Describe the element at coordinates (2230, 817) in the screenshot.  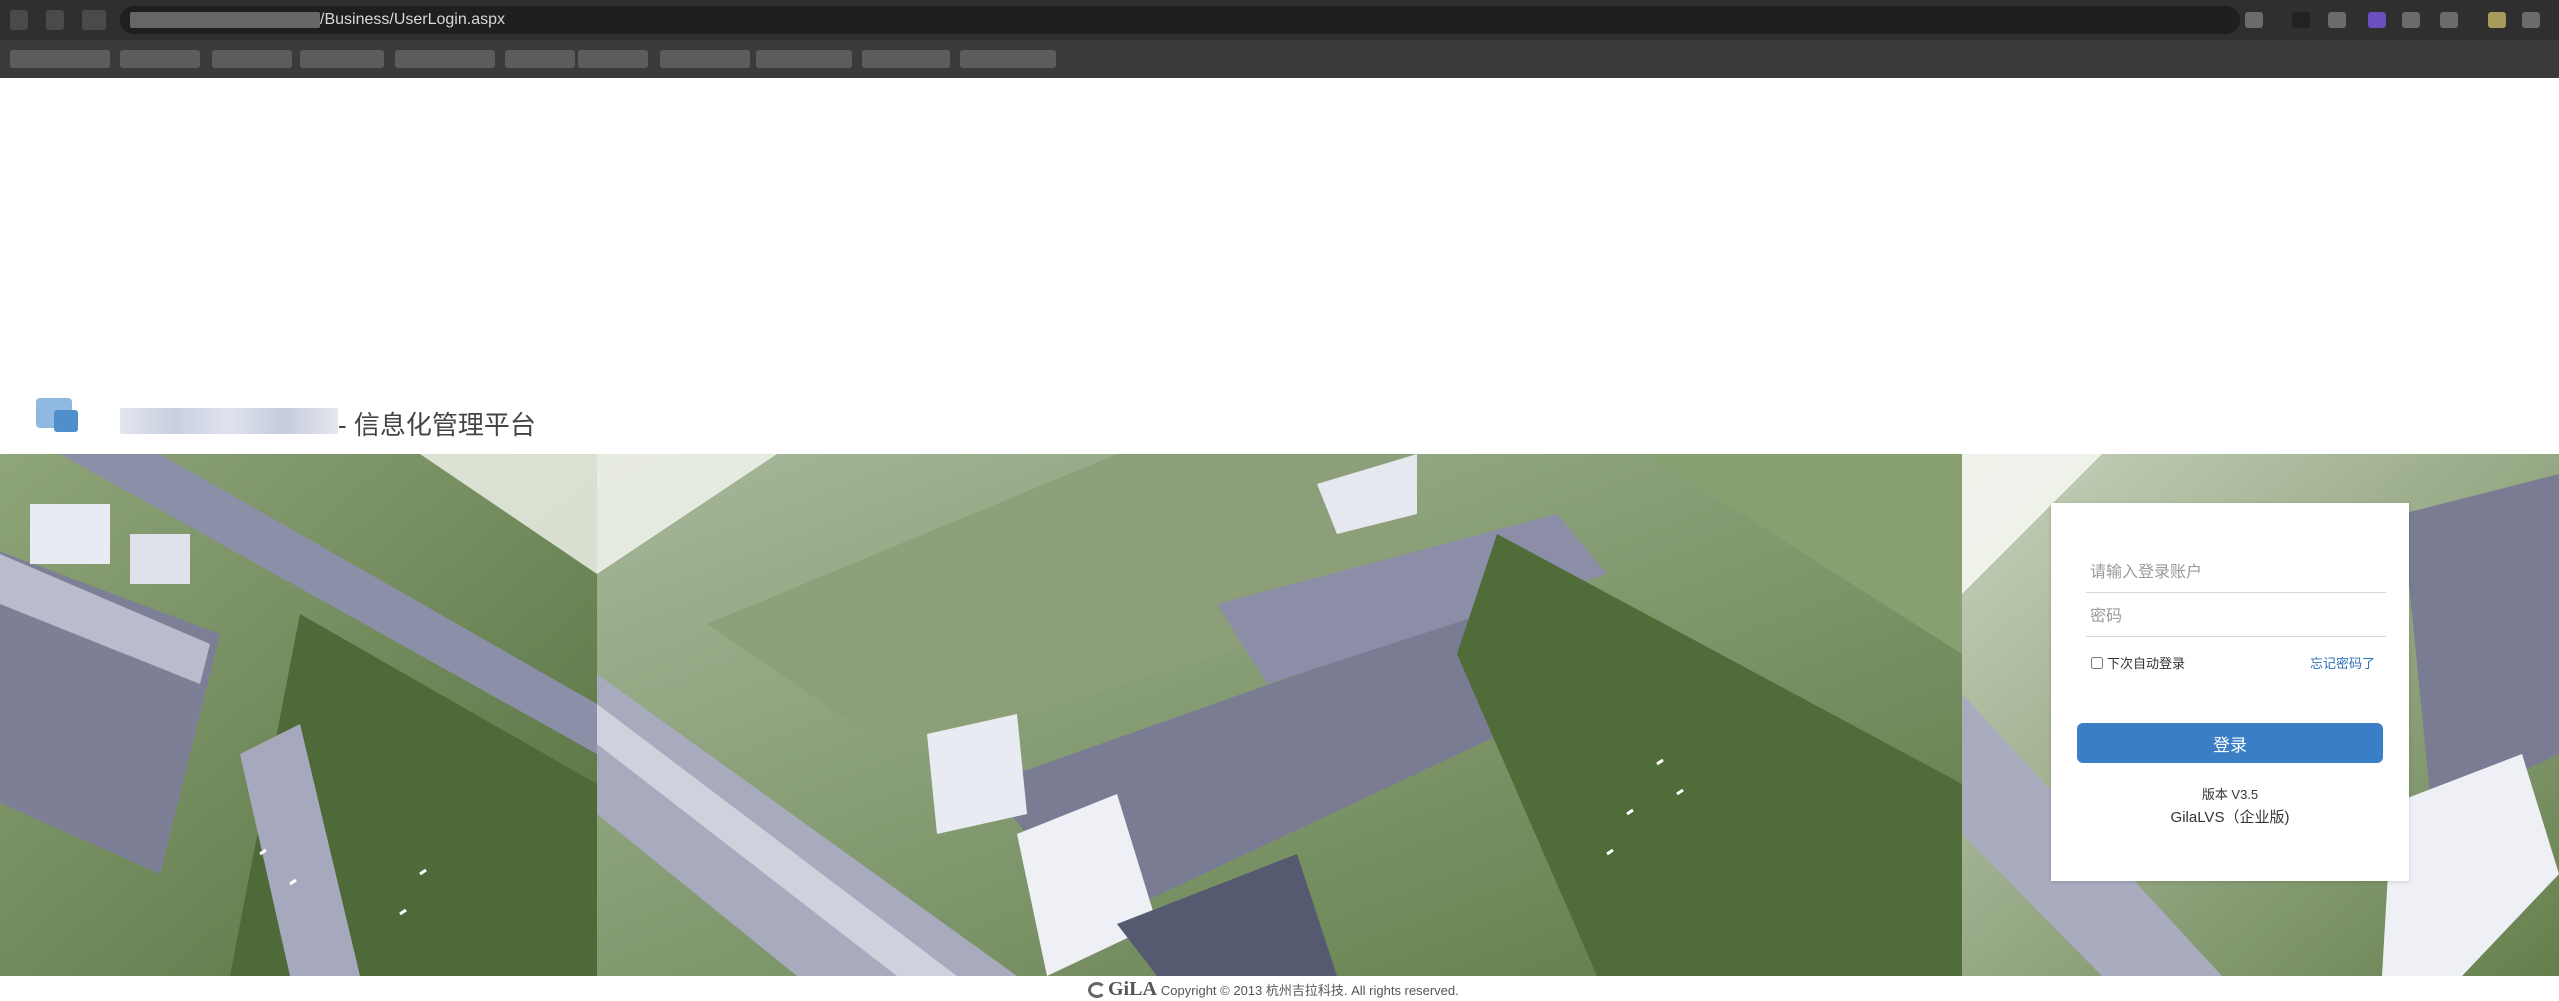
I see `edition-label: GilaLVS（企业版)` at that location.